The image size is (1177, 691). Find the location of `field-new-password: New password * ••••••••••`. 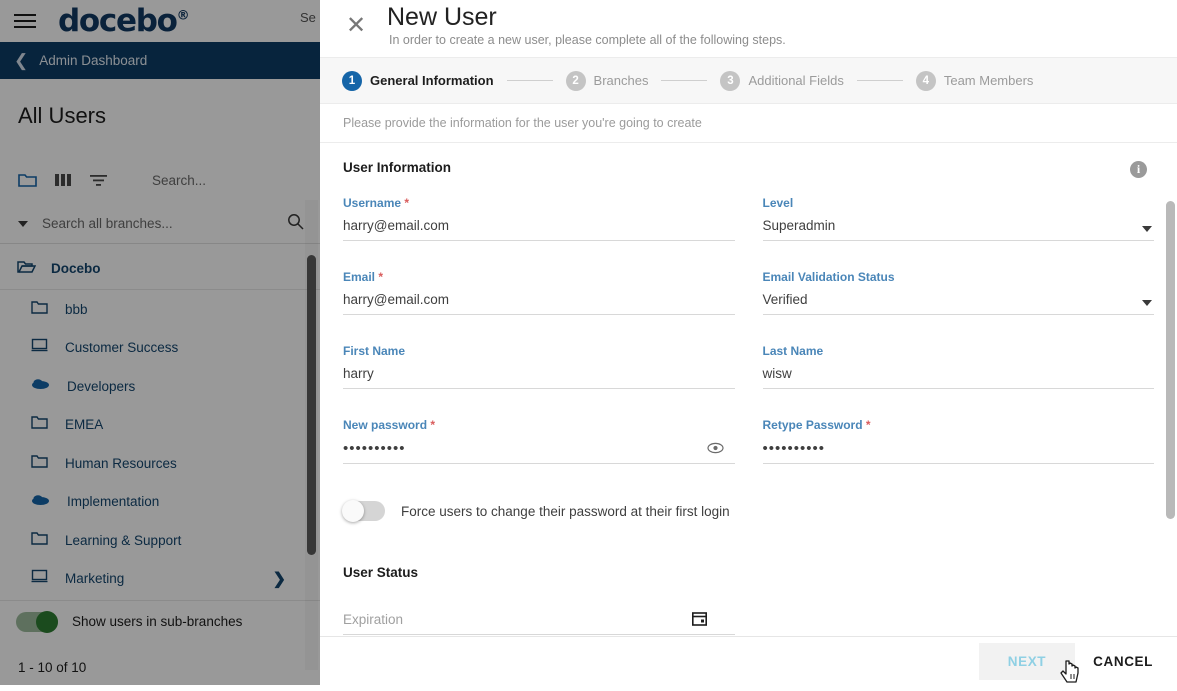

field-new-password: New password * •••••••••• is located at coordinates (539, 441).